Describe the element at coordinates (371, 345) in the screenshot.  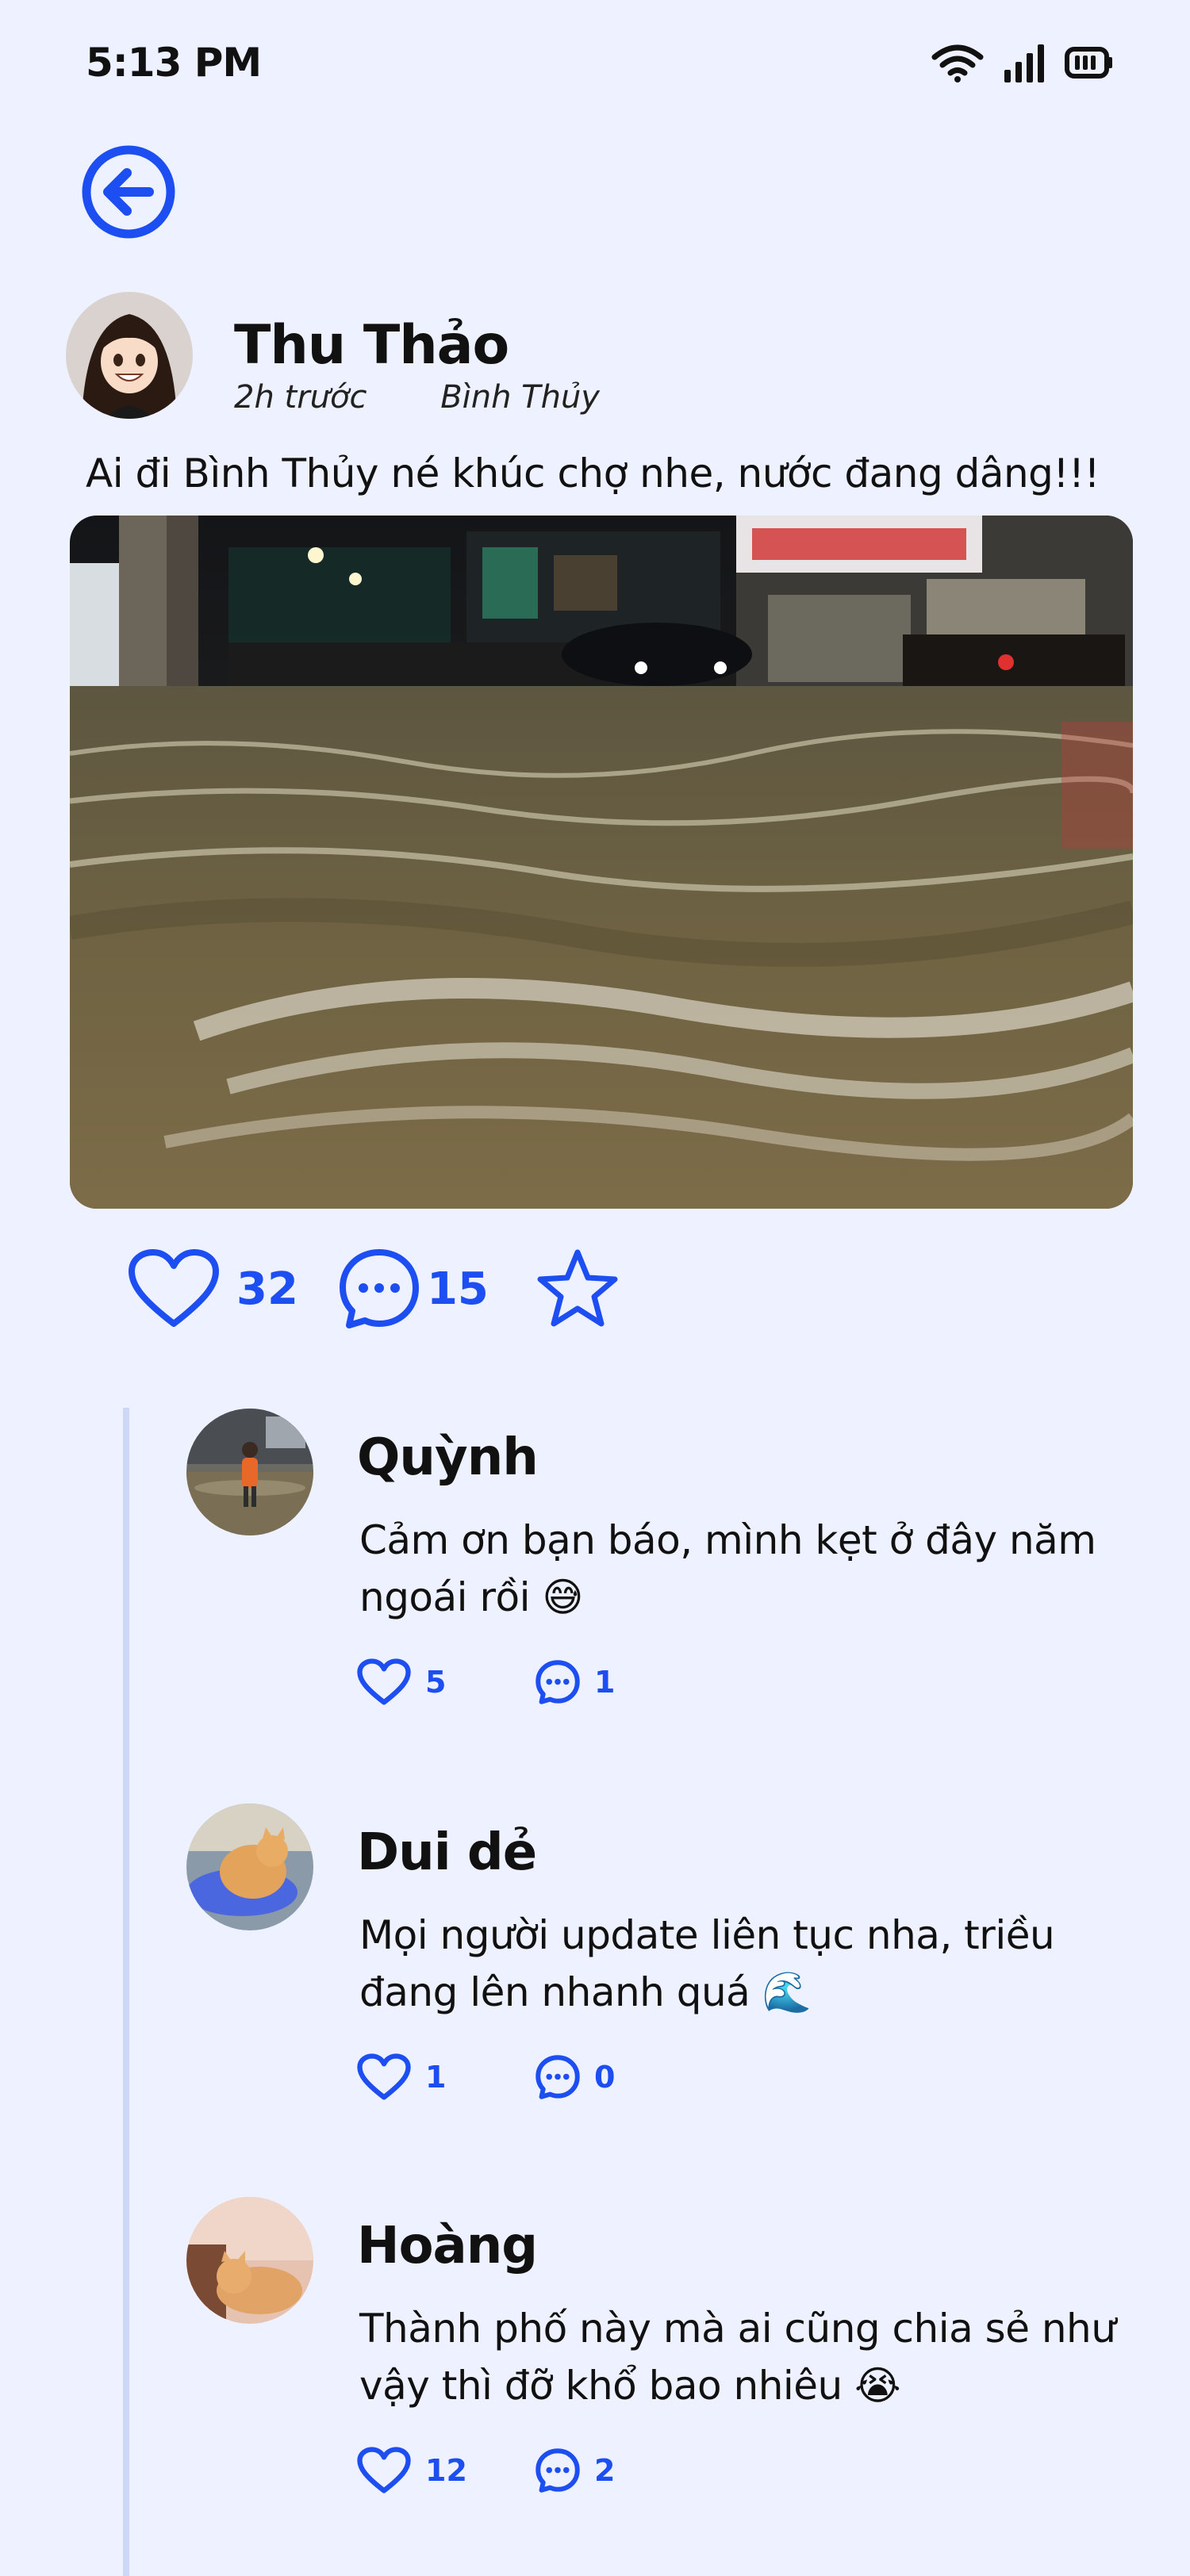
I see `author-name: Thu Thảo` at that location.